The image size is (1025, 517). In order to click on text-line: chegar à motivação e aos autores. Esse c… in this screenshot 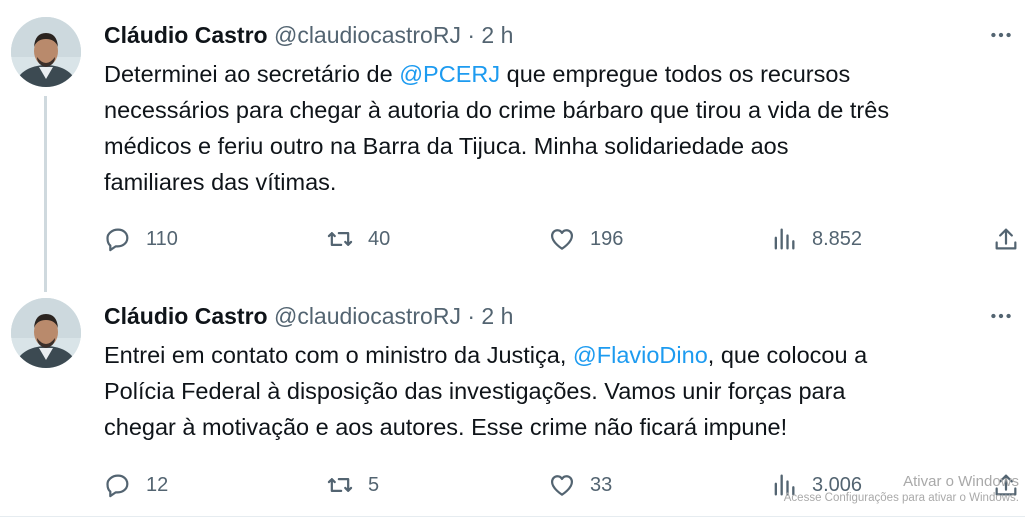, I will do `click(561, 427)`.